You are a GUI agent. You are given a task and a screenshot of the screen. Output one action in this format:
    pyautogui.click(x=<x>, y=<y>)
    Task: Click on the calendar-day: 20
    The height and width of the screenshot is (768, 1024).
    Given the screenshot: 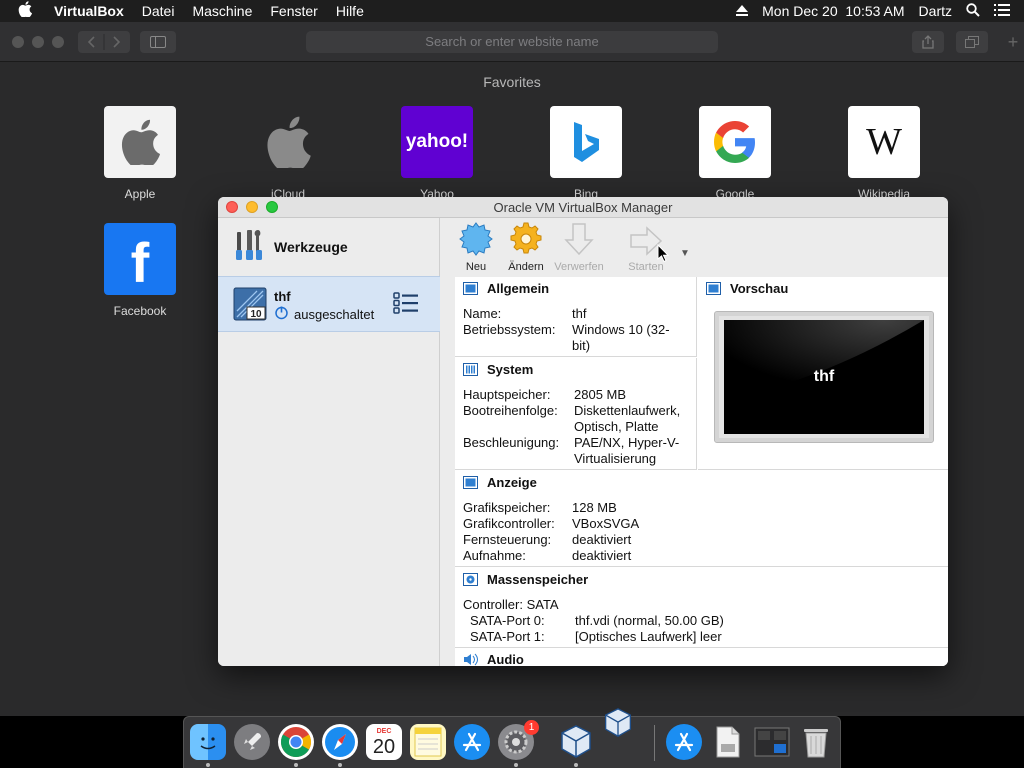 What is the action you would take?
    pyautogui.click(x=384, y=746)
    